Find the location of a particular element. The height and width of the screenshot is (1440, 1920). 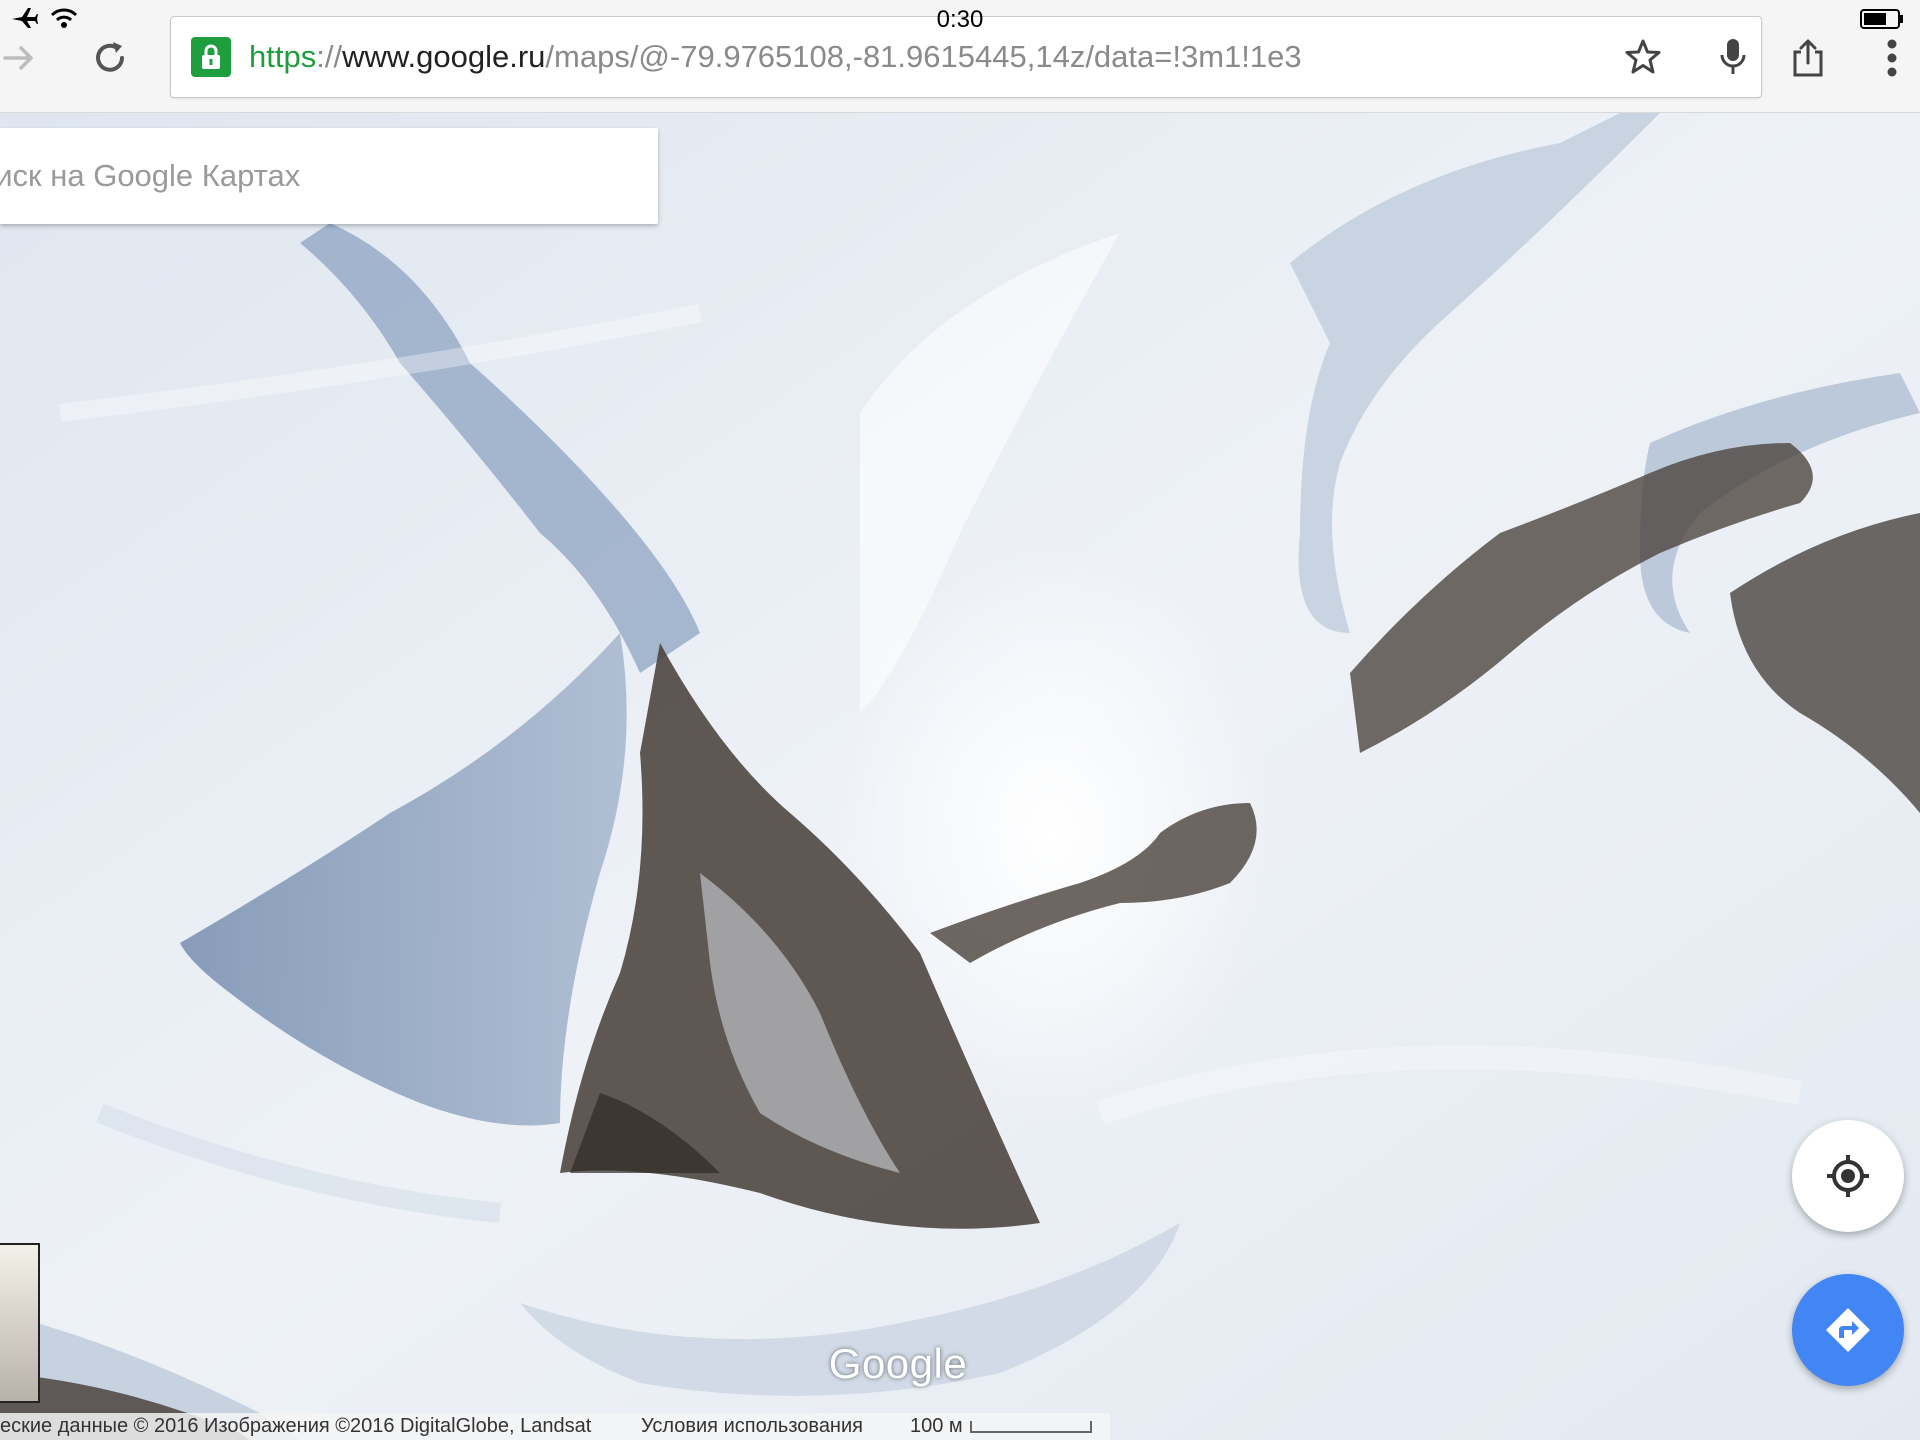

forward-icon is located at coordinates (18, 58).